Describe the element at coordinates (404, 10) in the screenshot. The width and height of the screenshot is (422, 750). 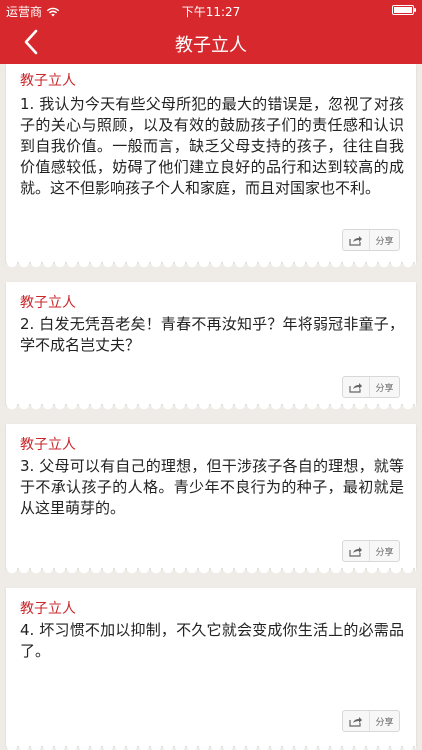
I see `battery-icon` at that location.